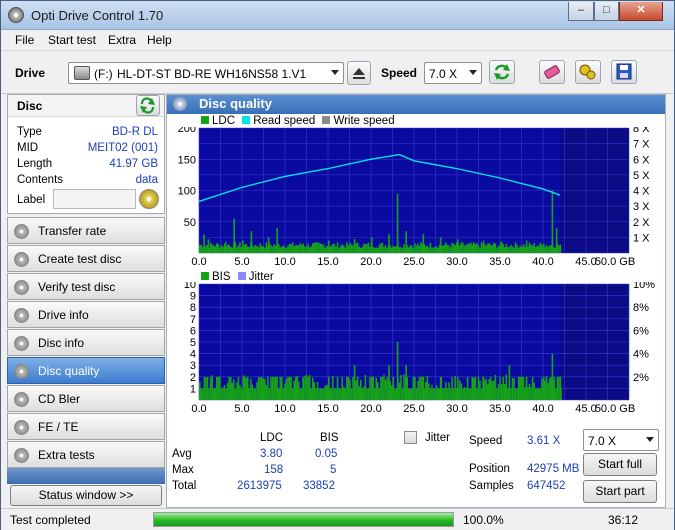 The width and height of the screenshot is (675, 530). What do you see at coordinates (621, 440) in the screenshot?
I see `test-speed-select: 7.0 X` at bounding box center [621, 440].